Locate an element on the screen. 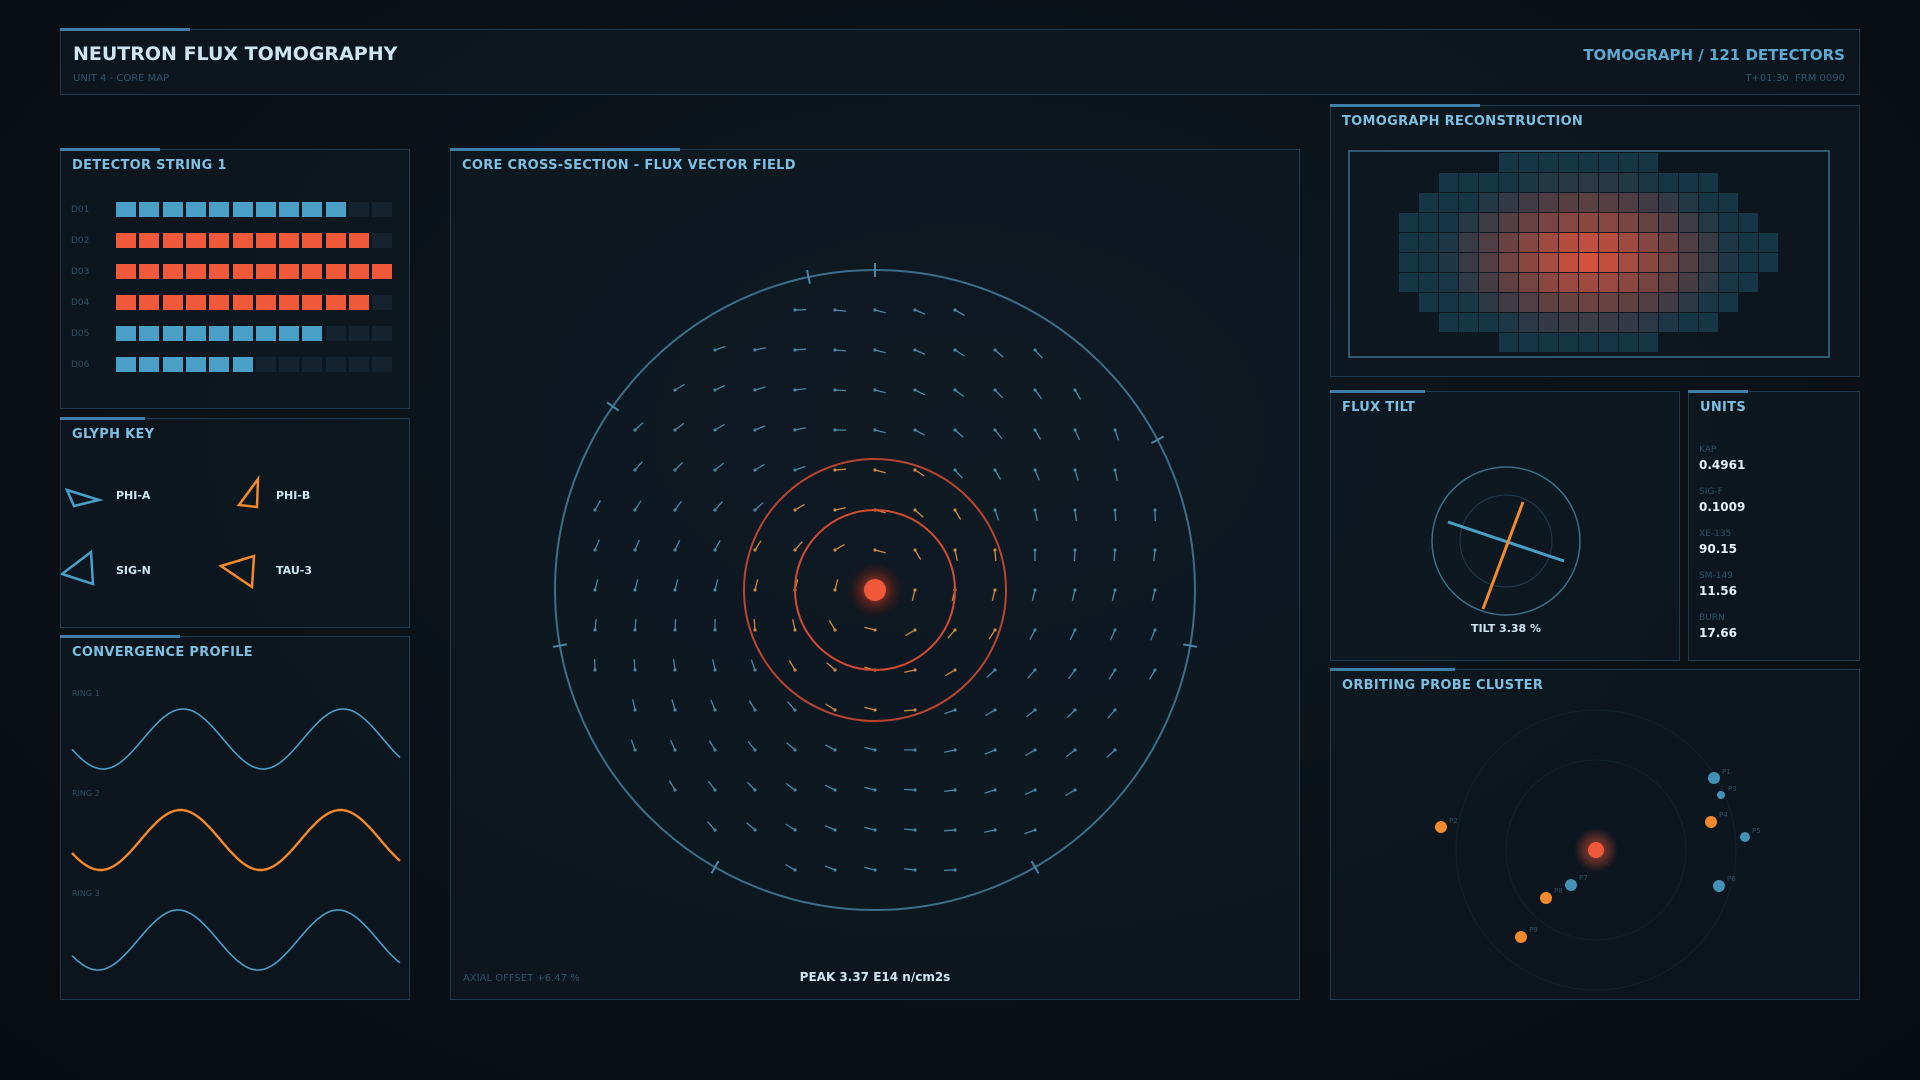 This screenshot has height=1080, width=1920. probe-p4: P4 is located at coordinates (1716, 819).